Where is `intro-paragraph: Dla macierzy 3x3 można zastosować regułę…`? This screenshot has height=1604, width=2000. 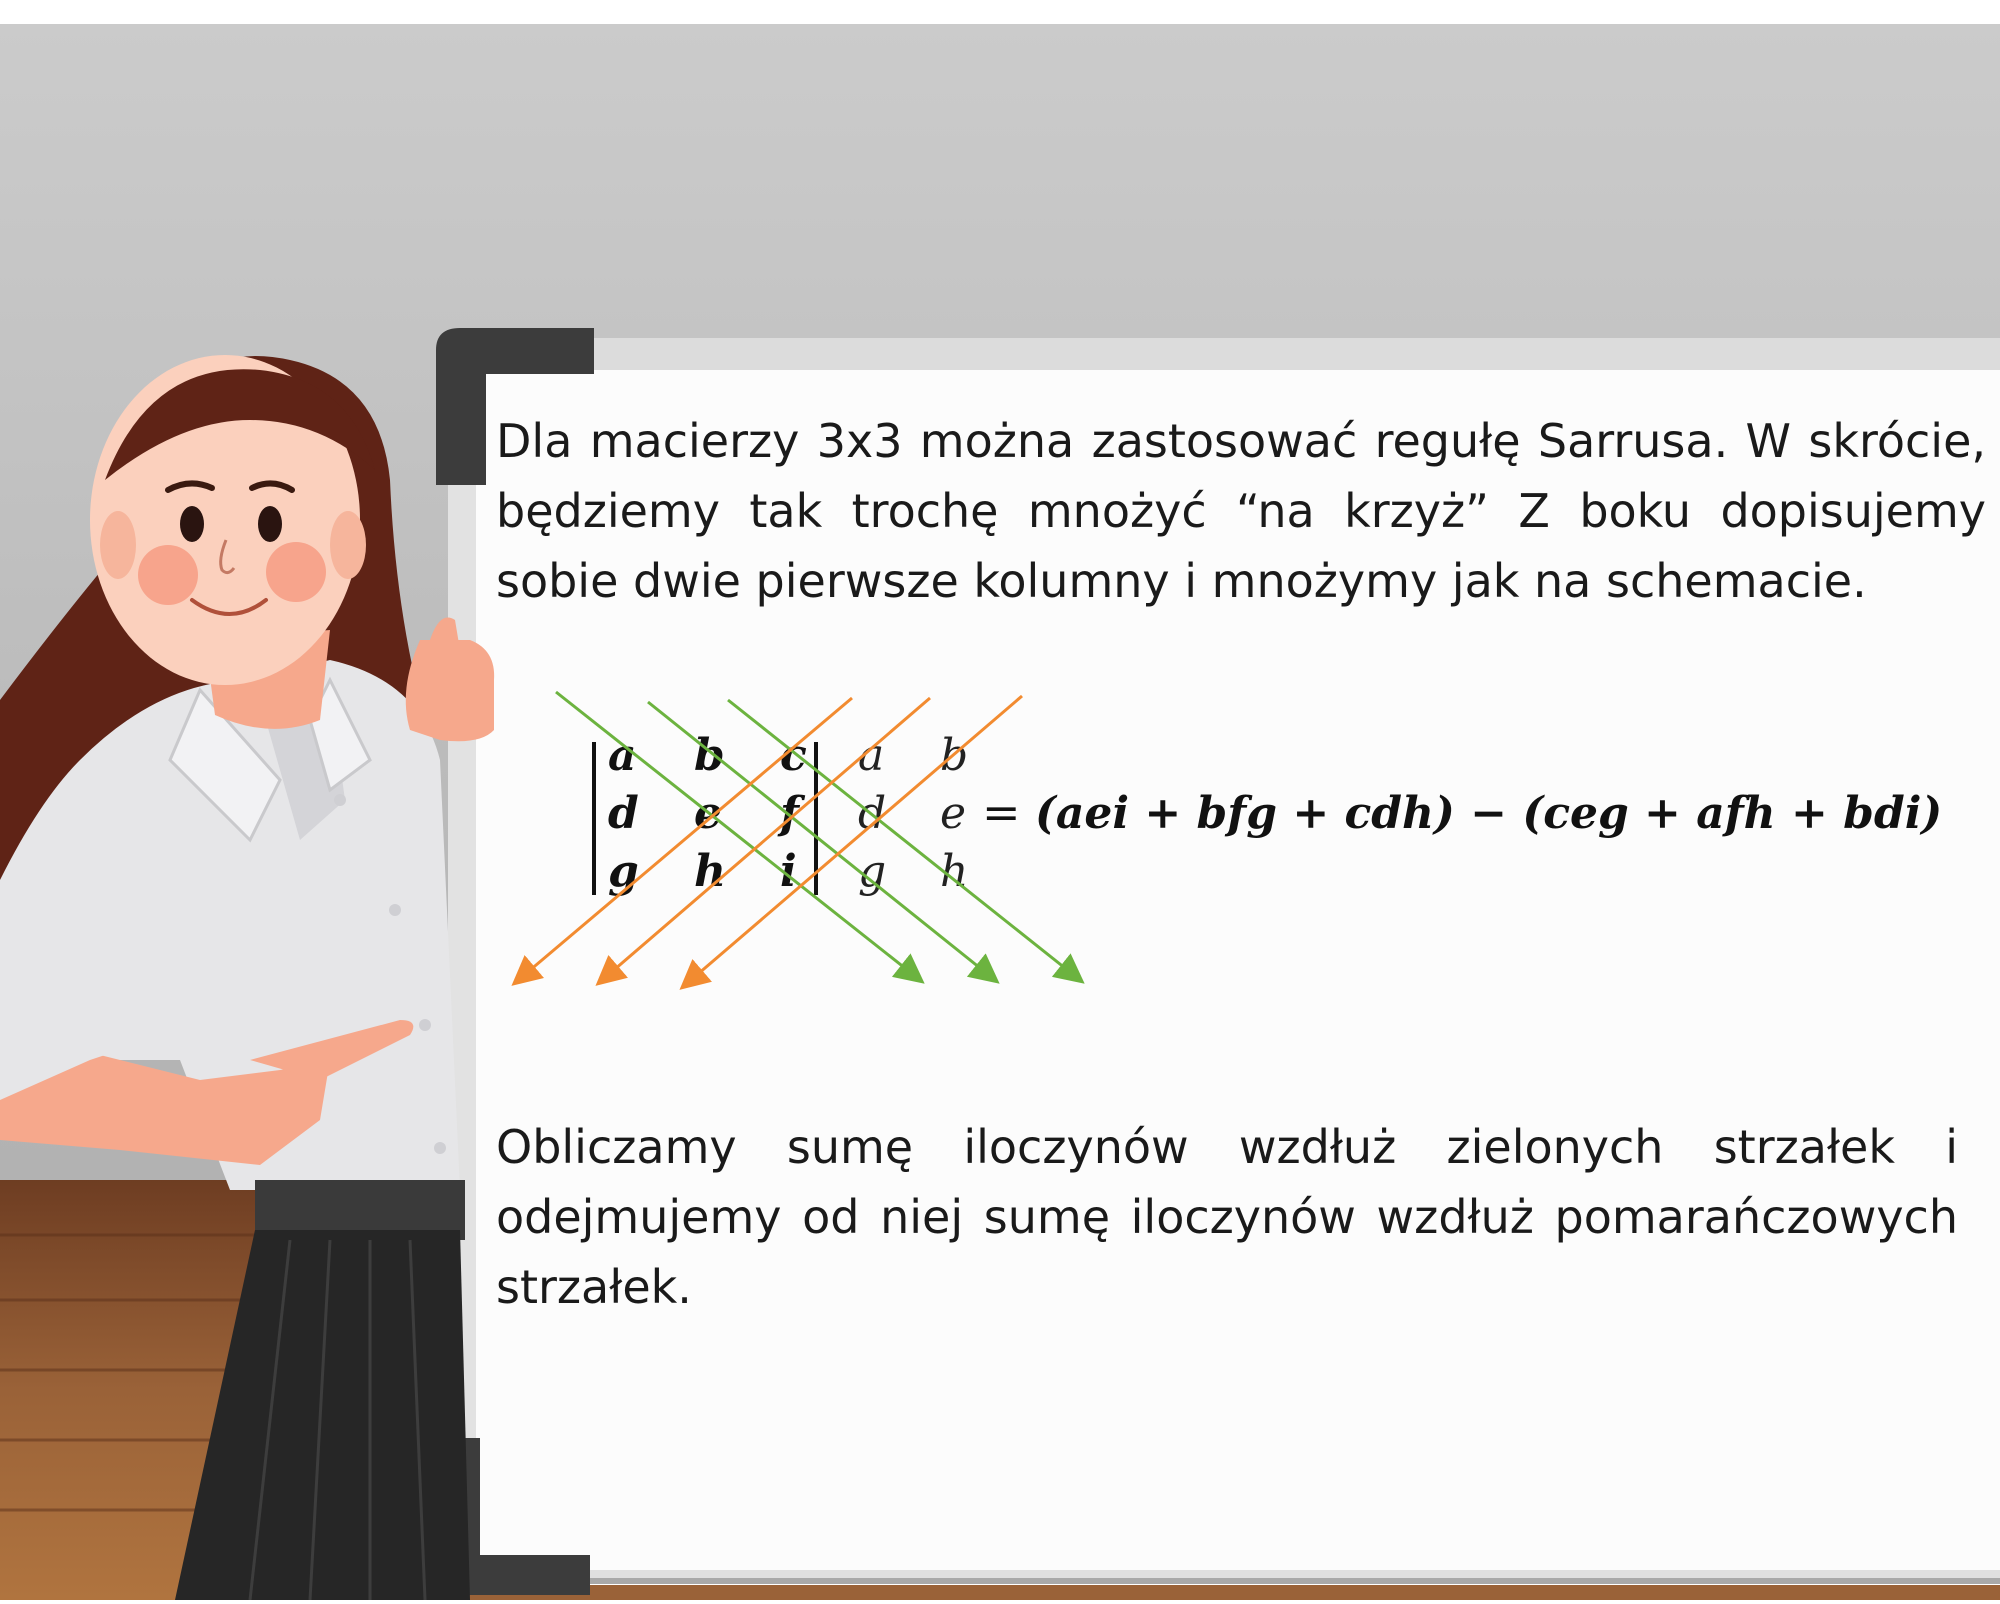 intro-paragraph: Dla macierzy 3x3 można zastosować regułę… is located at coordinates (1241, 511).